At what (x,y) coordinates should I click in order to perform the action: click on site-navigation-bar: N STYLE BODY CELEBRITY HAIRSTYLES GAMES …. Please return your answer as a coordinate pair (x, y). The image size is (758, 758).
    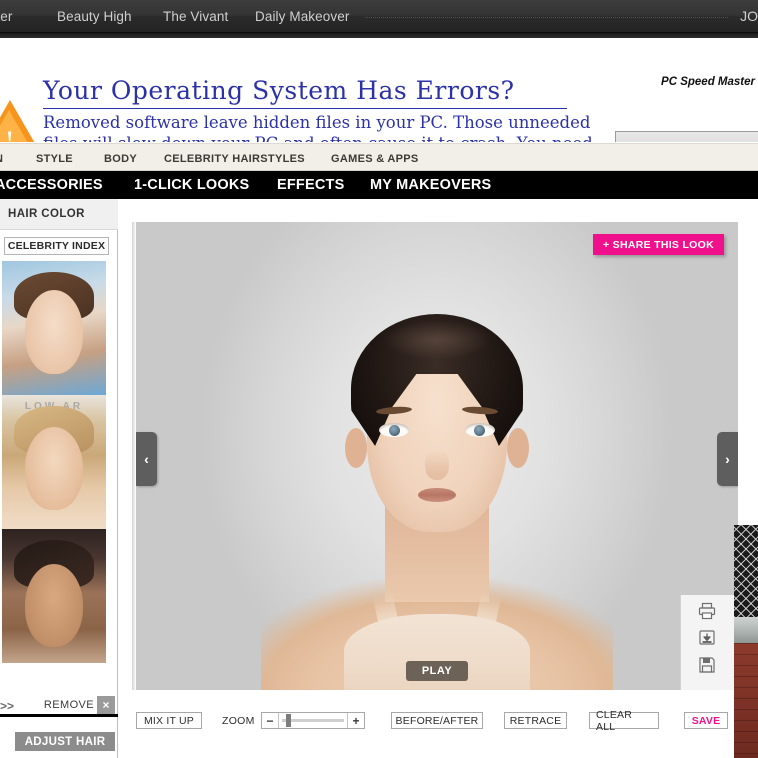
    Looking at the image, I should click on (379, 157).